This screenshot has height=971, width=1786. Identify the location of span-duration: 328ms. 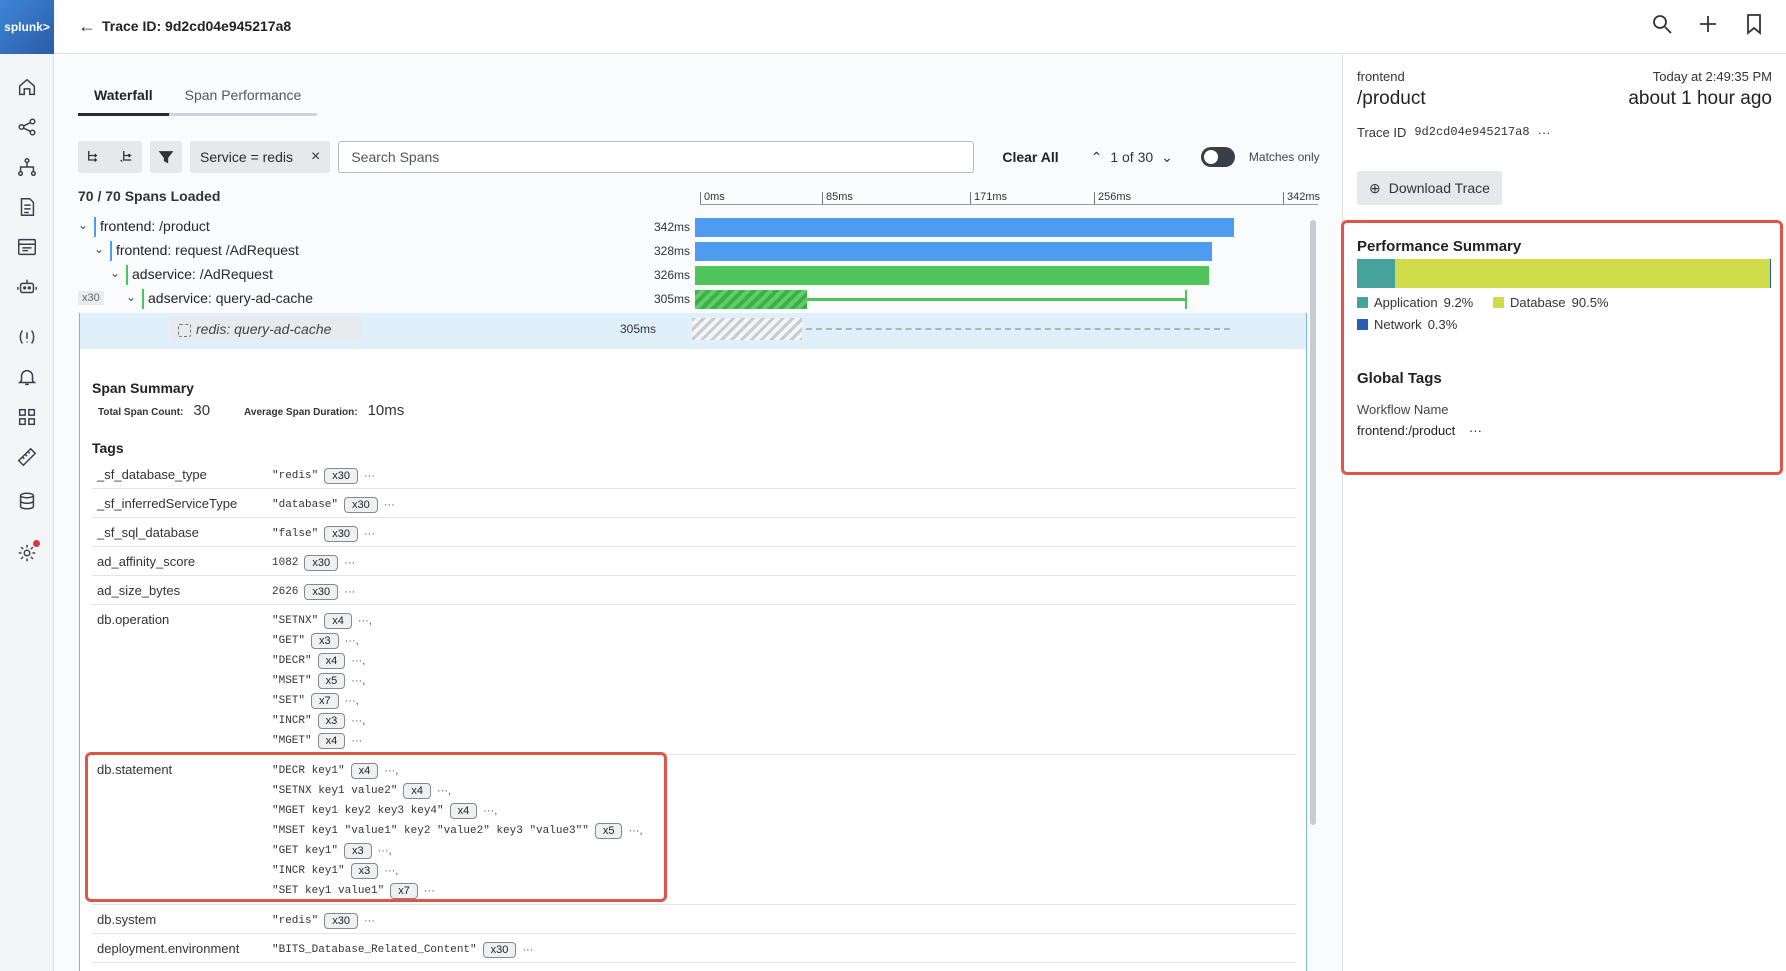
(671, 251).